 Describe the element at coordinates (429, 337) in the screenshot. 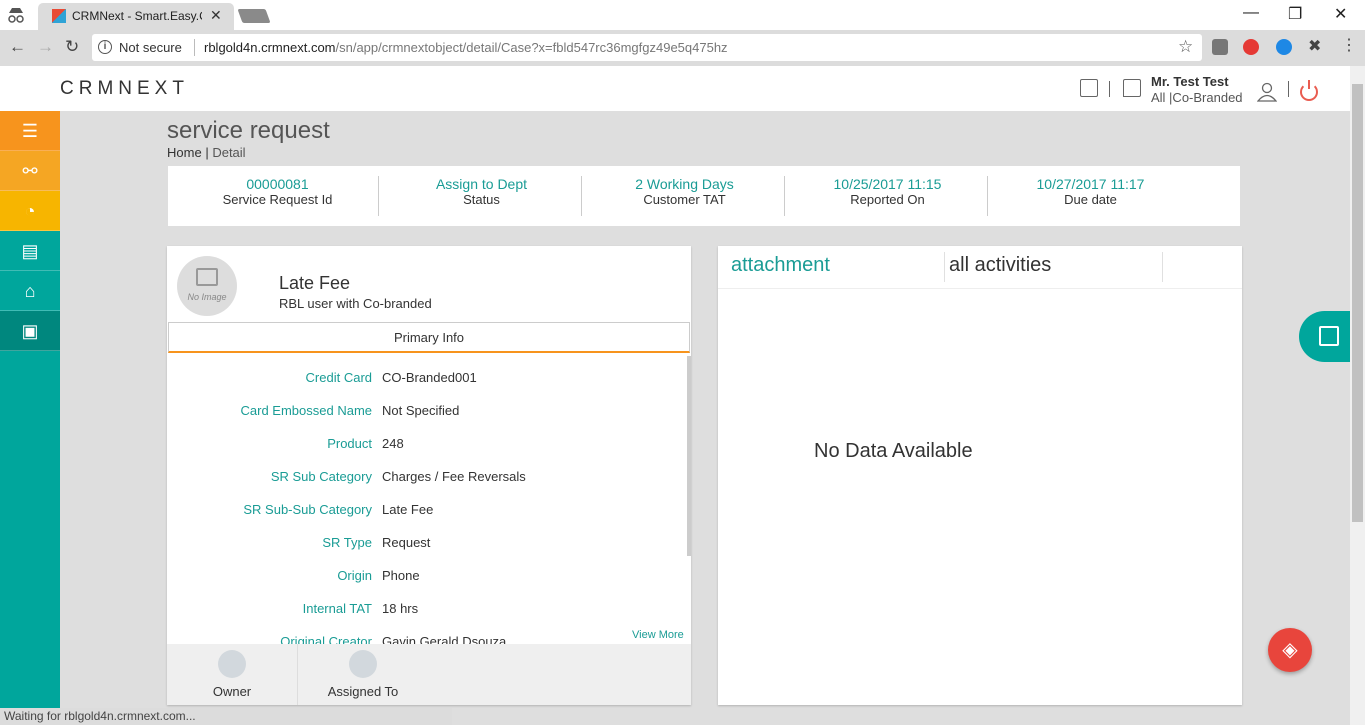

I see `tab-primary-info: Primary Info` at that location.